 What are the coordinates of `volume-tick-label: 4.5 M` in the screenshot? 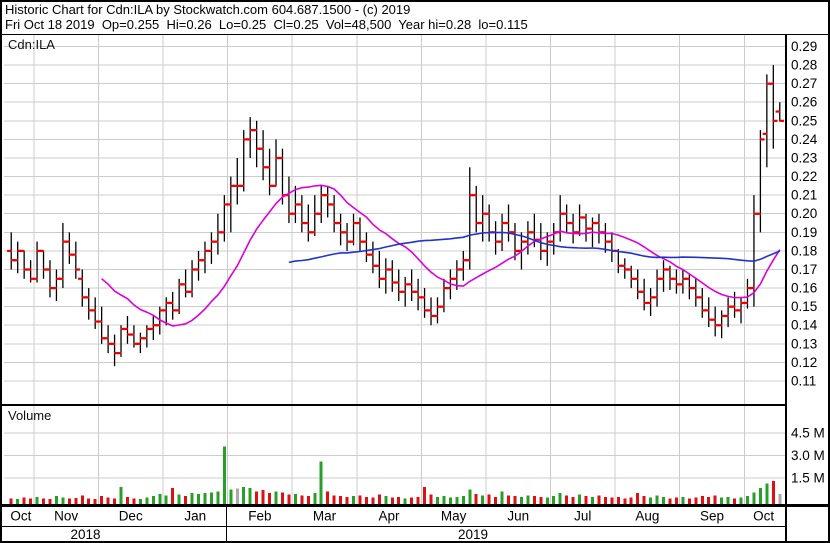 It's located at (808, 433).